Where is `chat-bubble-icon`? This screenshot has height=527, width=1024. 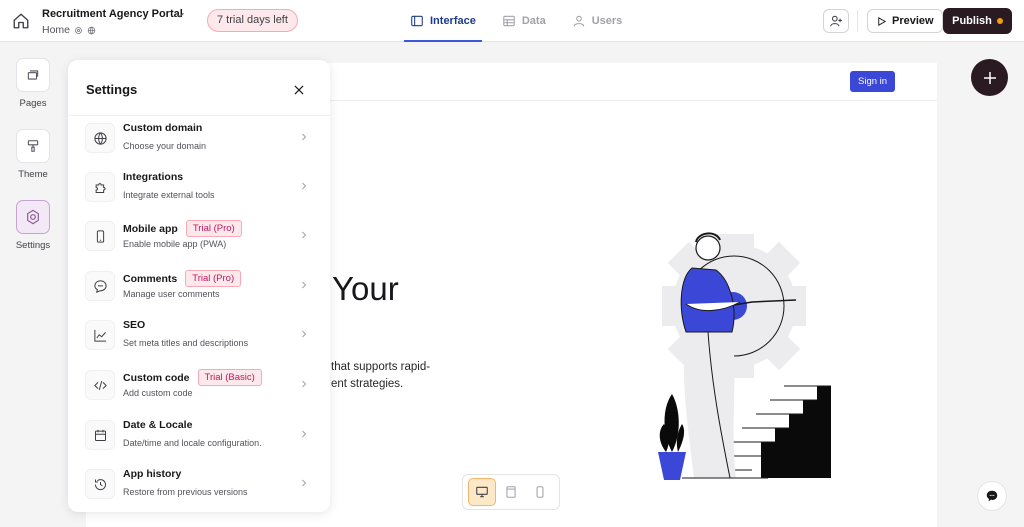
chat-bubble-icon is located at coordinates (992, 496).